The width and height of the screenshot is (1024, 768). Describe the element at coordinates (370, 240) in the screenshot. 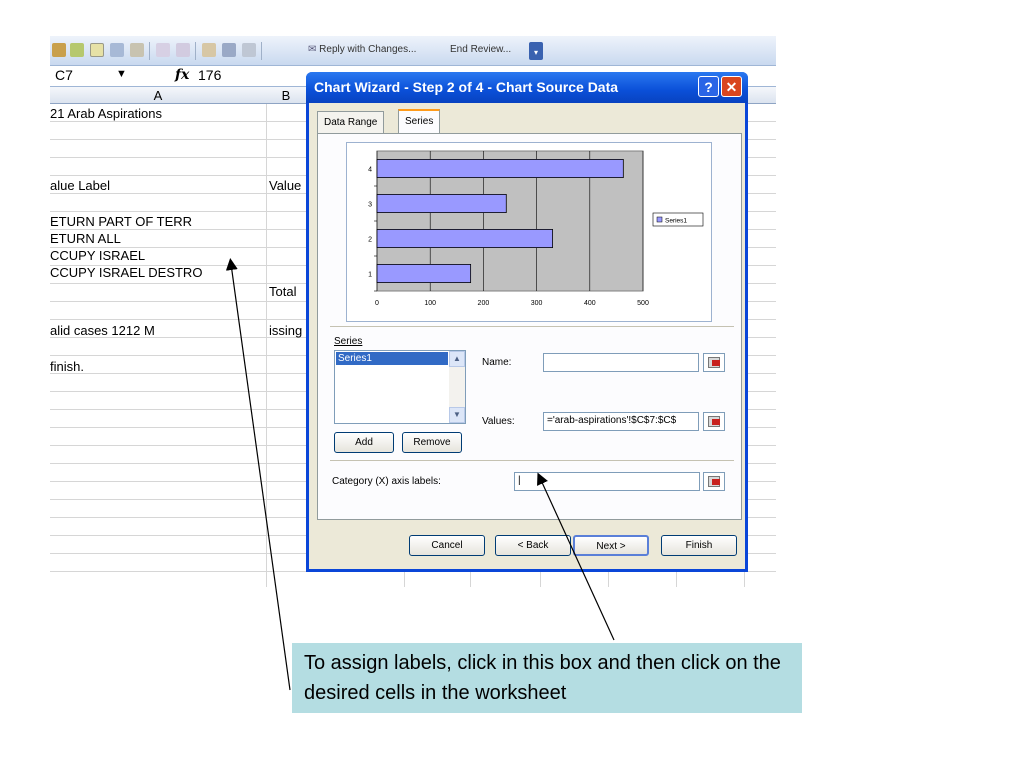

I see `y-tick-label: 2` at that location.